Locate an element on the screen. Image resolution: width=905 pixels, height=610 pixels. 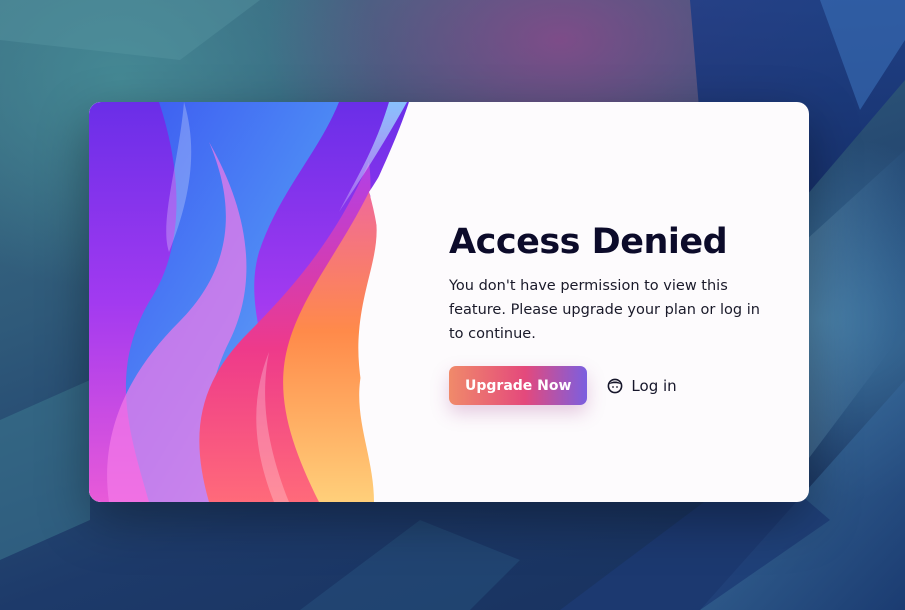
upgrade-now-button: Upgrade Now is located at coordinates (518, 385).